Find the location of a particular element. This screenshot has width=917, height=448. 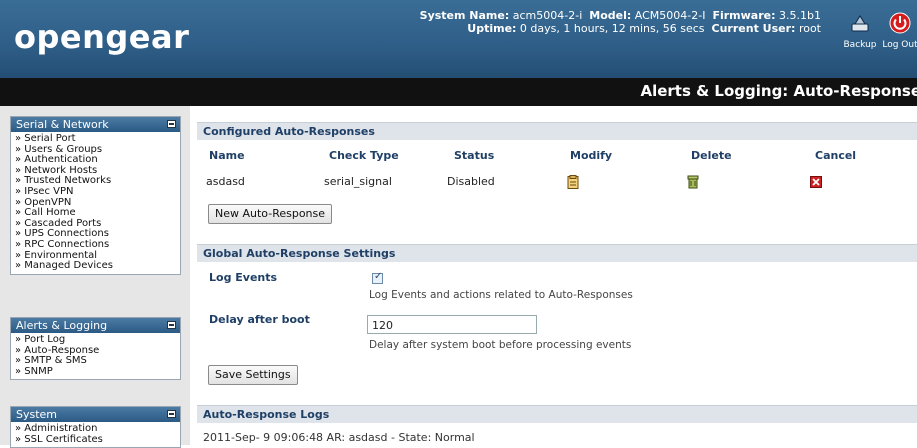

logout-button: Log Out is located at coordinates (898, 31).